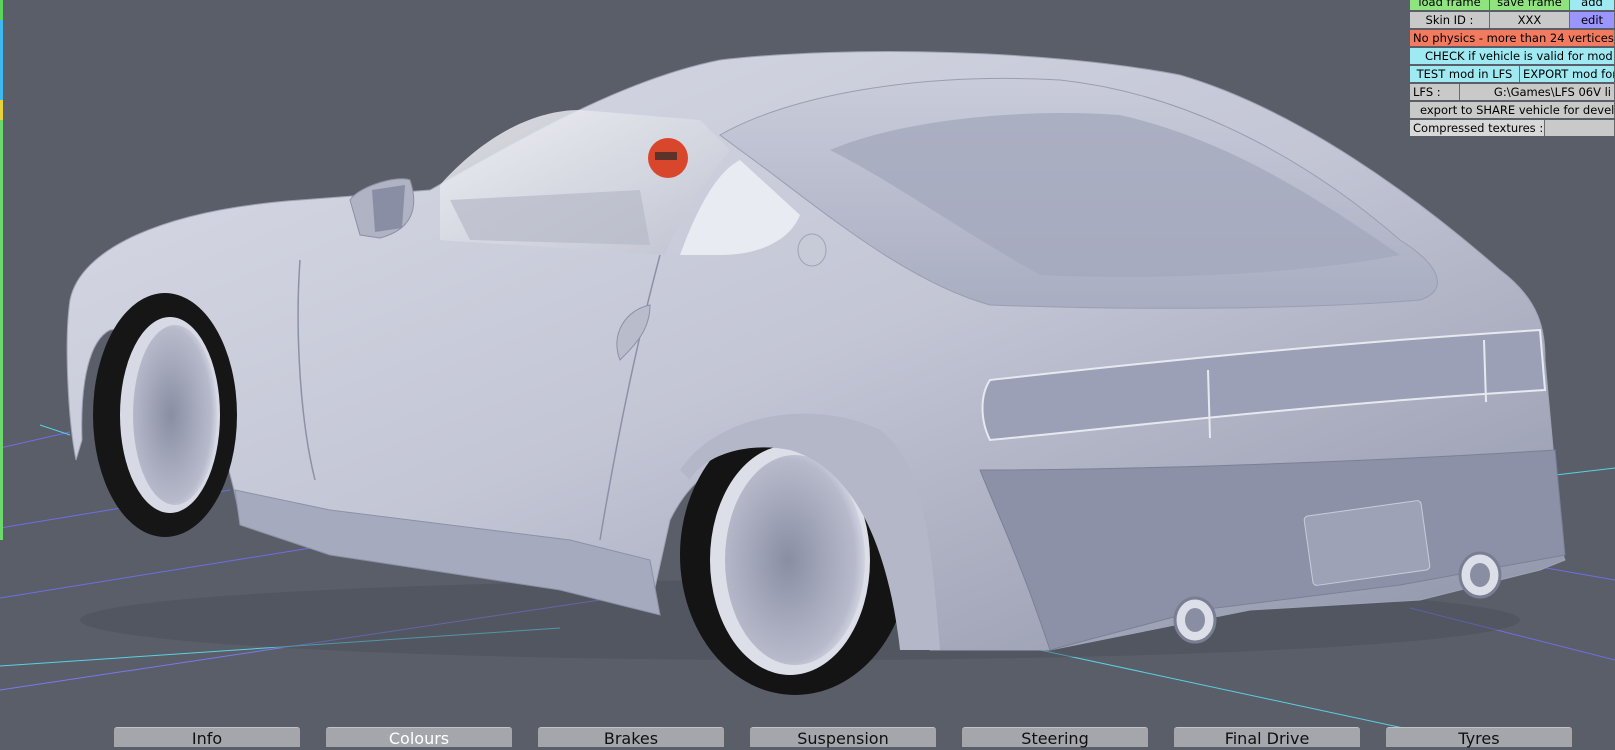 This screenshot has width=1615, height=750. Describe the element at coordinates (1592, 20) in the screenshot. I see `edit-button: edit` at that location.